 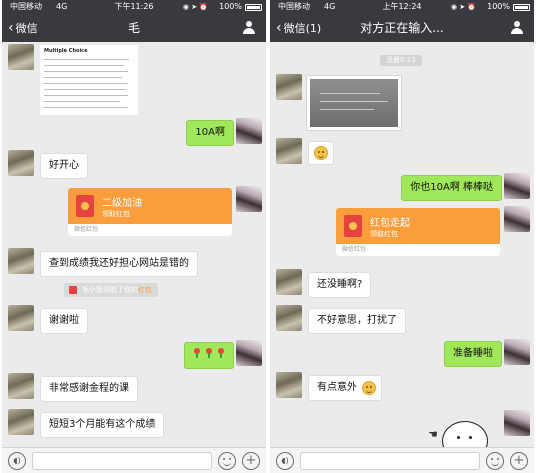 What do you see at coordinates (150, 212) in the screenshot?
I see `red-packet-message: 二级加油 领取红包 微信红包` at bounding box center [150, 212].